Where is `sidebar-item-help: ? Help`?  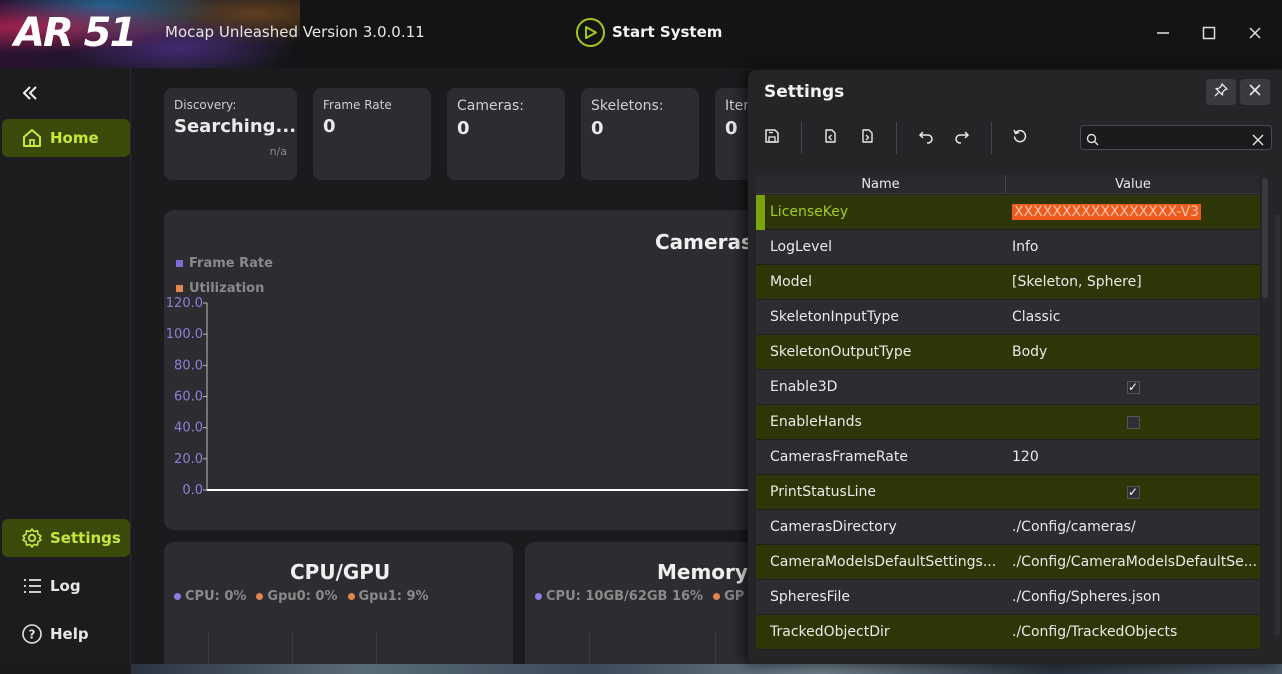 sidebar-item-help: ? Help is located at coordinates (66, 634).